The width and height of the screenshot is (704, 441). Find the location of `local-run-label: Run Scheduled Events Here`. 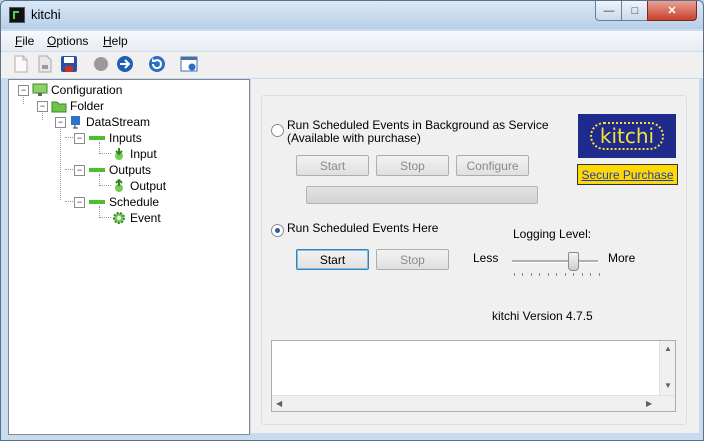

local-run-label: Run Scheduled Events Here is located at coordinates (362, 228).